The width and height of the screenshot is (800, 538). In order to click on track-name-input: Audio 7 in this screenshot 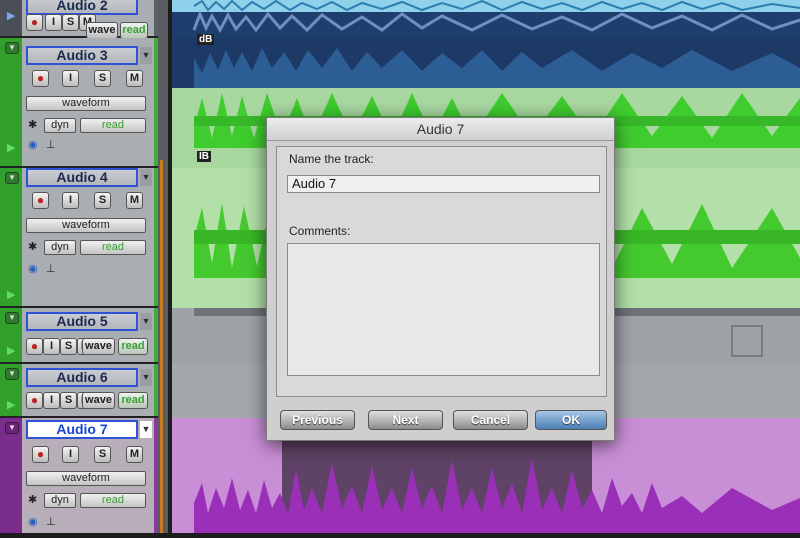, I will do `click(443, 184)`.